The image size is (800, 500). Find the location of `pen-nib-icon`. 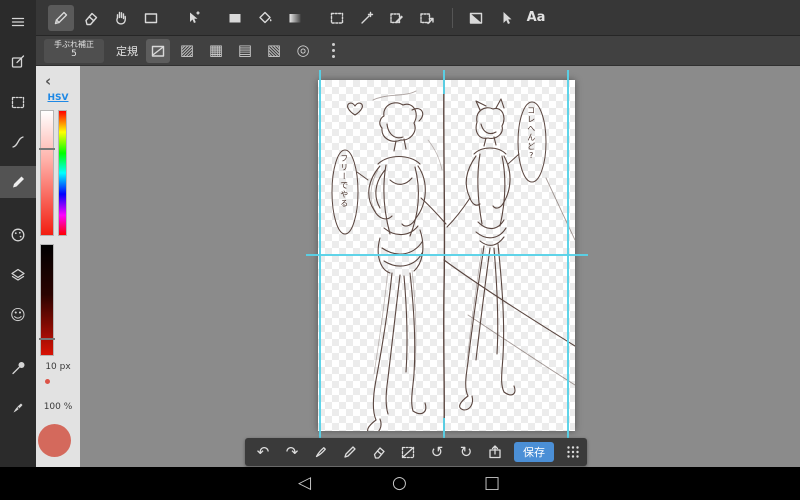

pen-nib-icon is located at coordinates (18, 408).